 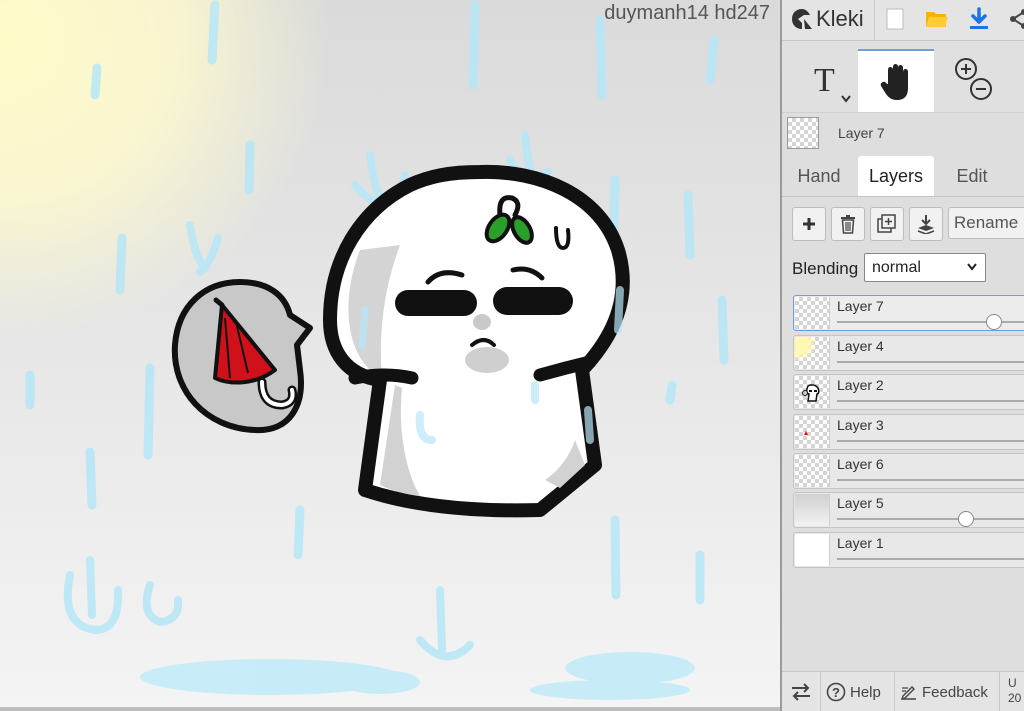 I want to click on version-text-bottom: 20, so click(x=1015, y=698).